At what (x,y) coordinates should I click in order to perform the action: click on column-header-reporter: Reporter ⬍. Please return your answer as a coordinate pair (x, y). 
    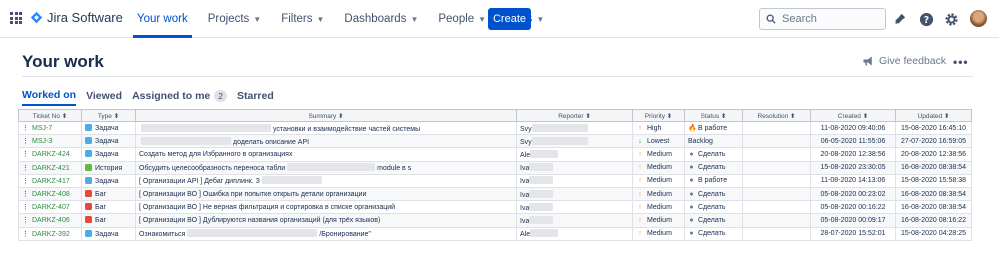
    Looking at the image, I should click on (574, 115).